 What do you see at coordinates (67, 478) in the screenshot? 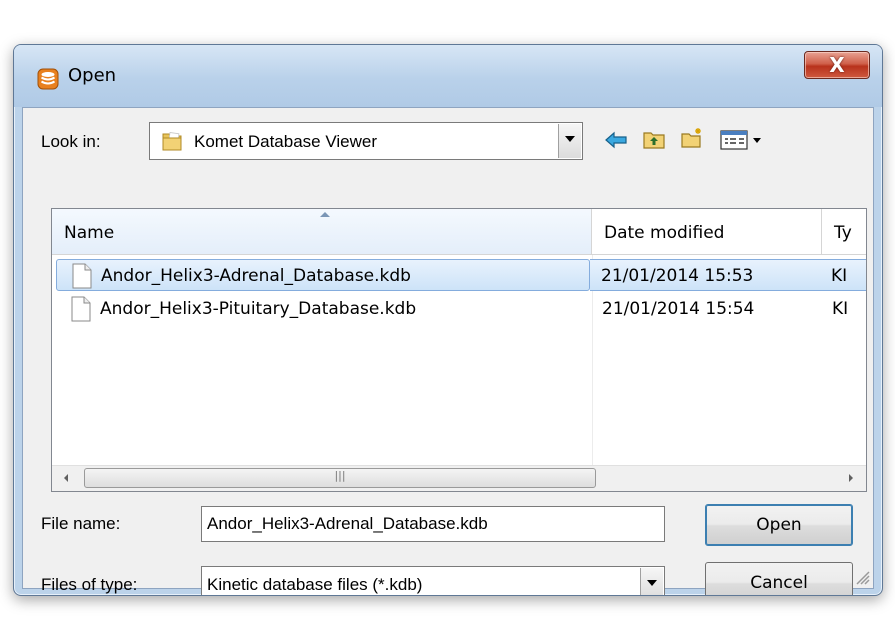
I see `scroll-left-icon` at bounding box center [67, 478].